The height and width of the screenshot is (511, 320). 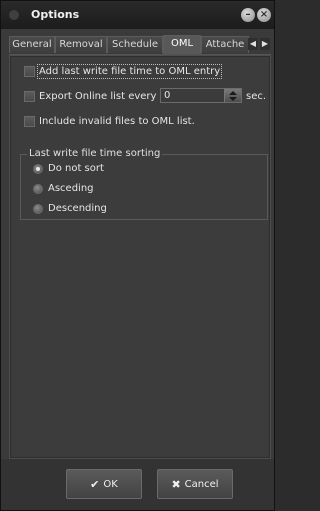 I want to click on tab-attache: Attache, so click(x=225, y=44).